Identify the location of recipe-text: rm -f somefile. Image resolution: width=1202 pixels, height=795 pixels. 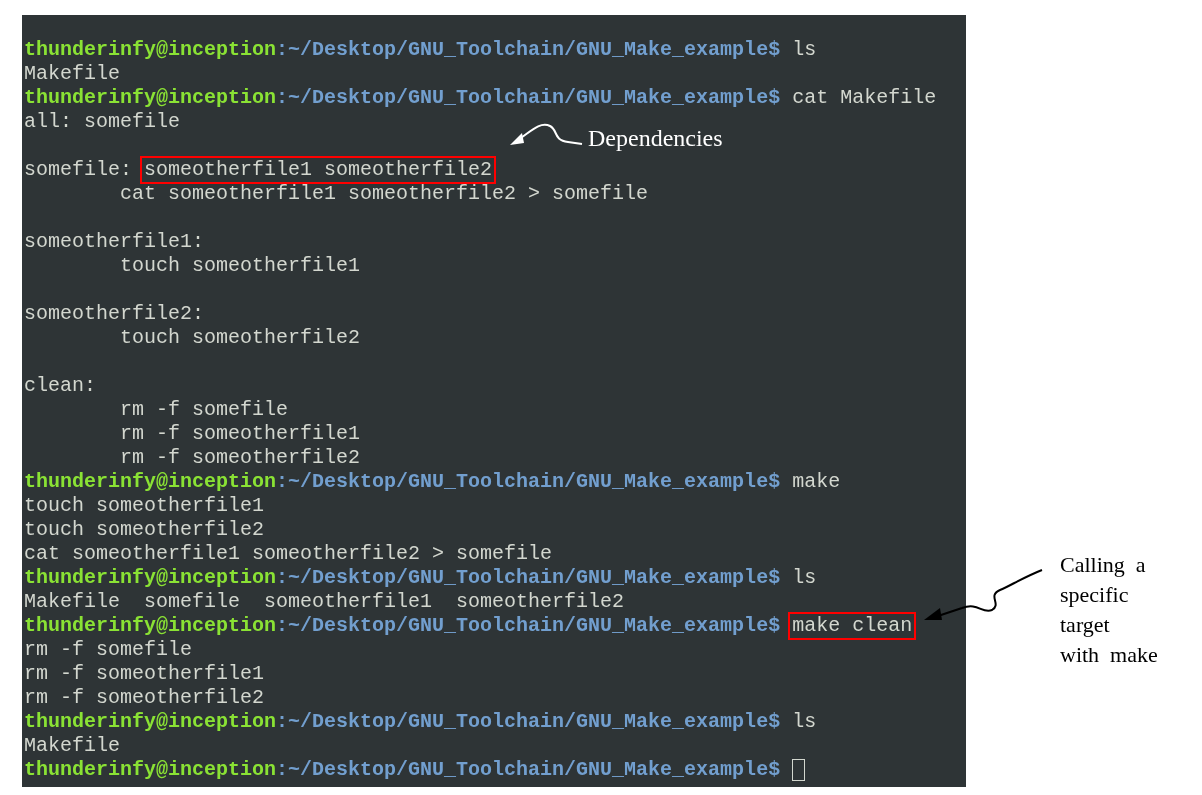
(204, 410).